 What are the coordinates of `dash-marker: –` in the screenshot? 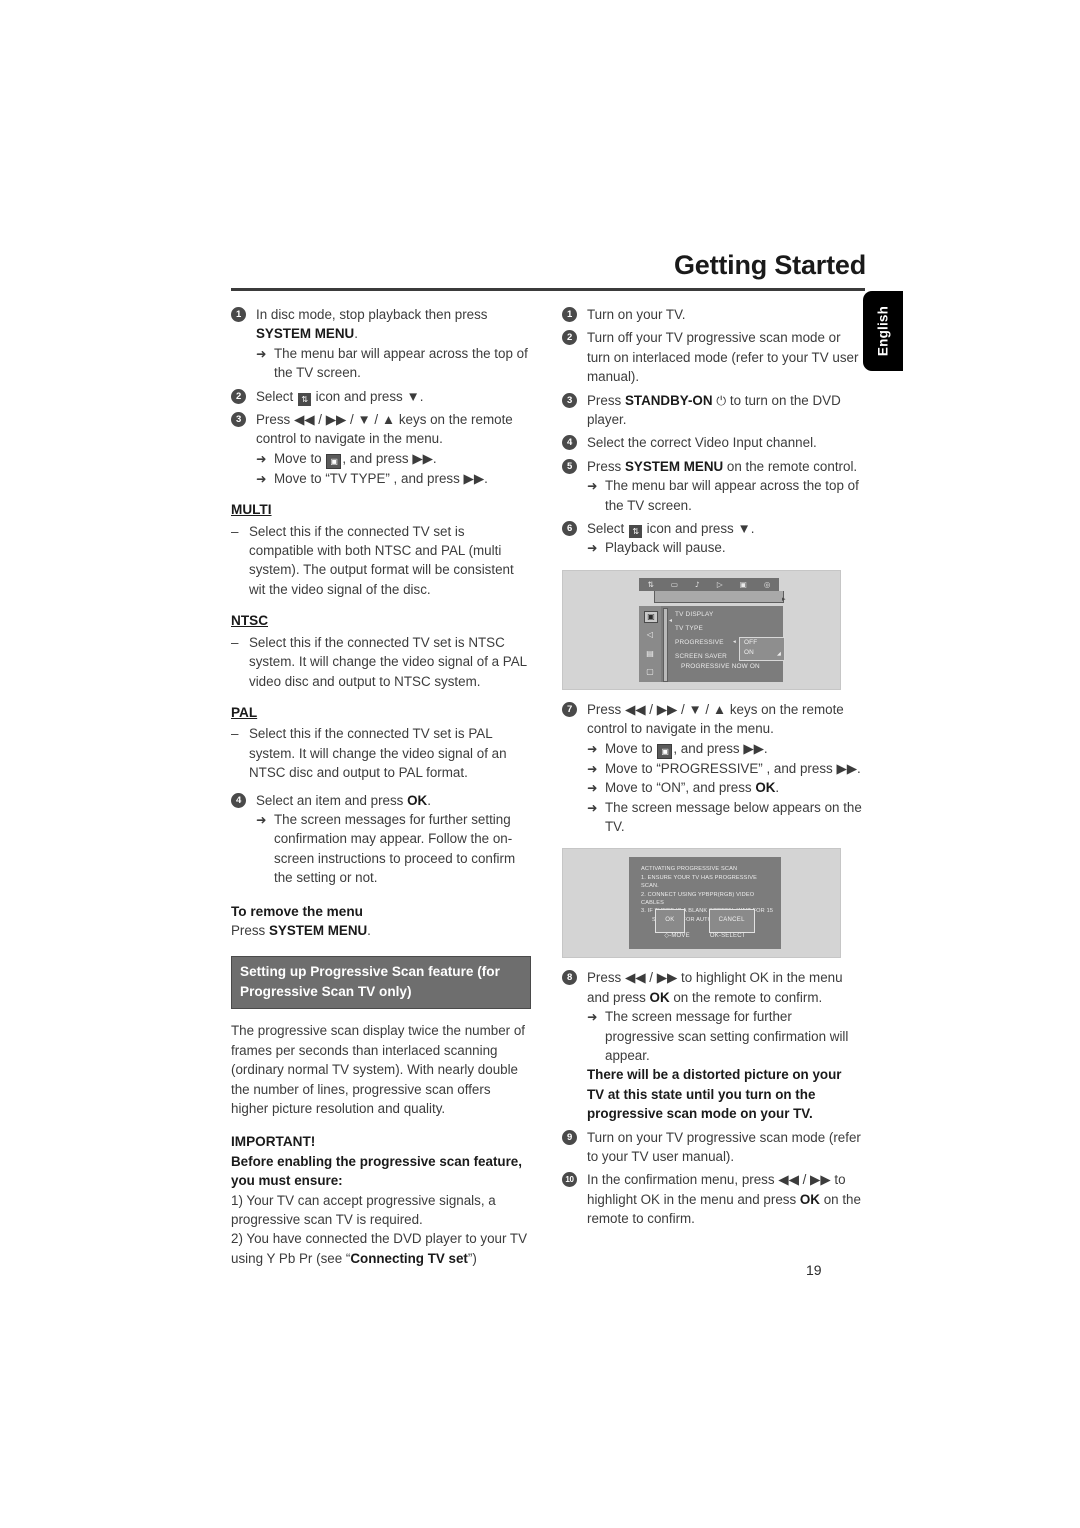 It's located at (235, 642).